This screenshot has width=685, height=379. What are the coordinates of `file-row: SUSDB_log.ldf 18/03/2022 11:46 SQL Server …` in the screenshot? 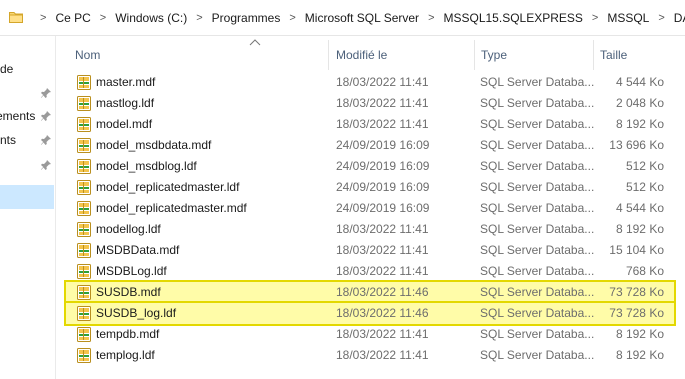 It's located at (370, 313).